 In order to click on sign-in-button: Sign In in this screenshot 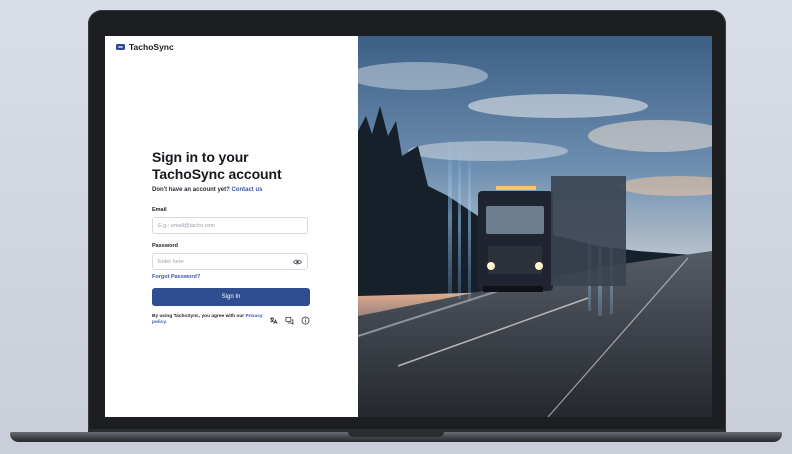, I will do `click(231, 297)`.